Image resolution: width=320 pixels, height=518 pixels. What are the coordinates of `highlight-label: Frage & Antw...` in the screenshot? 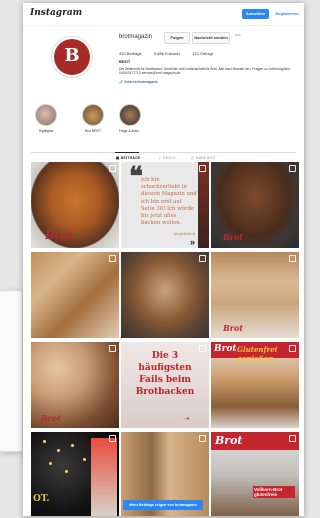 It's located at (130, 131).